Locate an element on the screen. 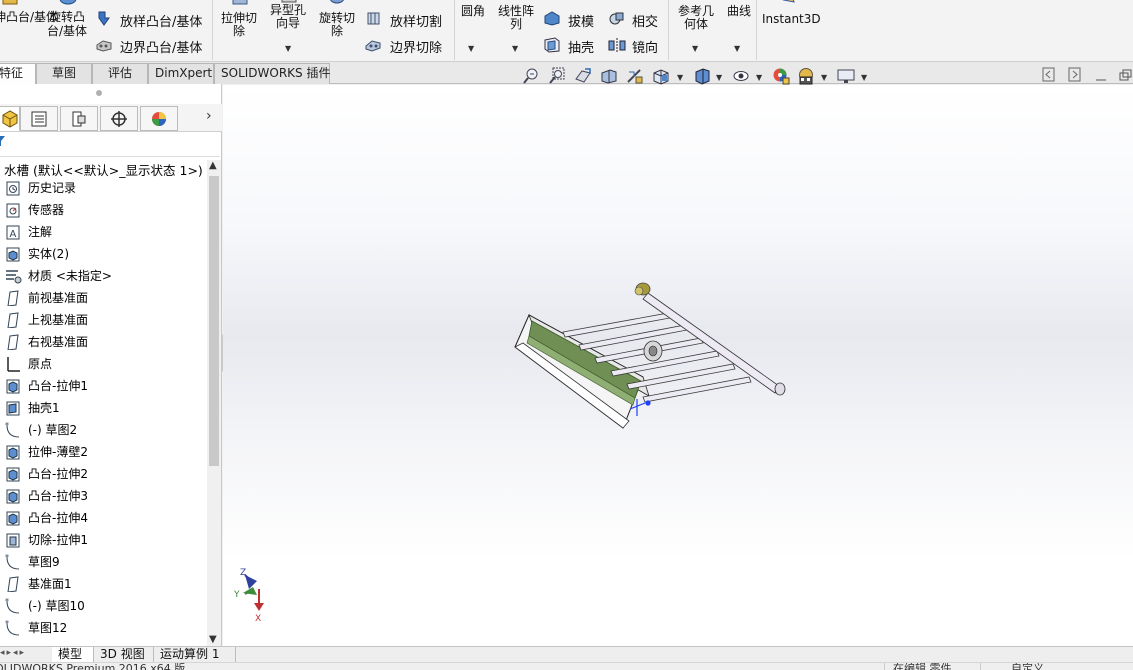 The width and height of the screenshot is (1133, 670). expand-right-icon is located at coordinates (1075, 75).